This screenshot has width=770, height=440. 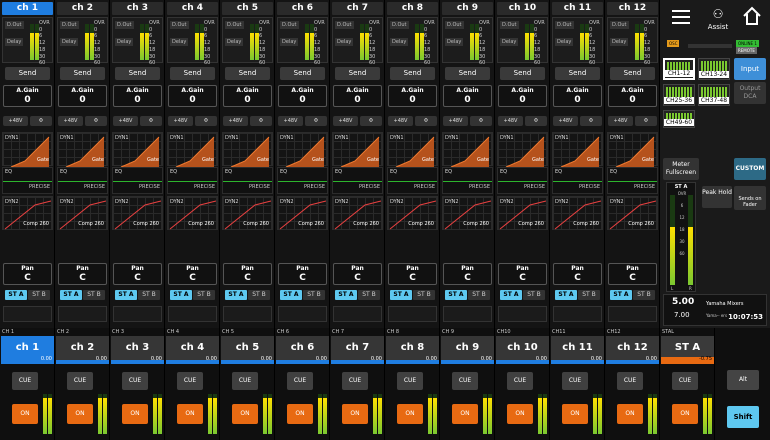 What do you see at coordinates (718, 18) in the screenshot?
I see `assist-button: ⚇ Assist` at bounding box center [718, 18].